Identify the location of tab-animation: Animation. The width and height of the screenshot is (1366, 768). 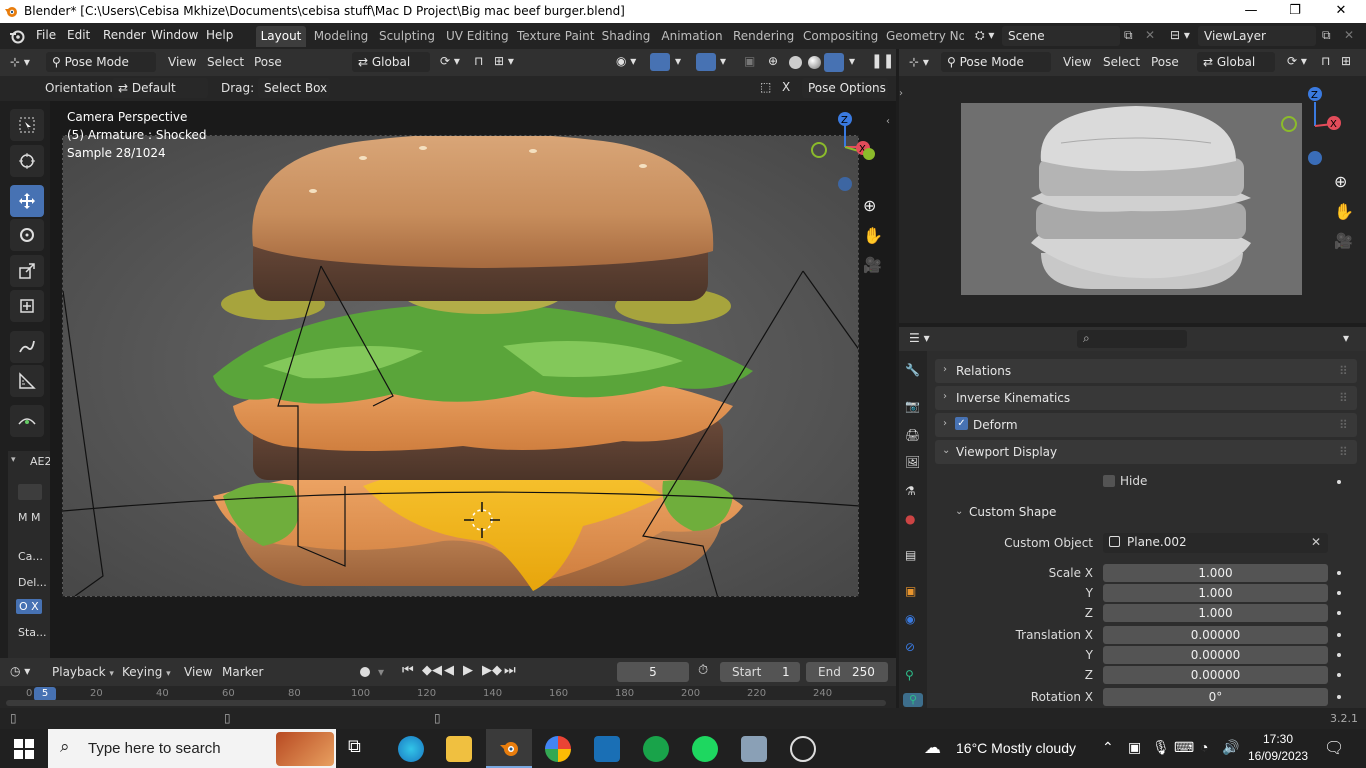
(692, 36).